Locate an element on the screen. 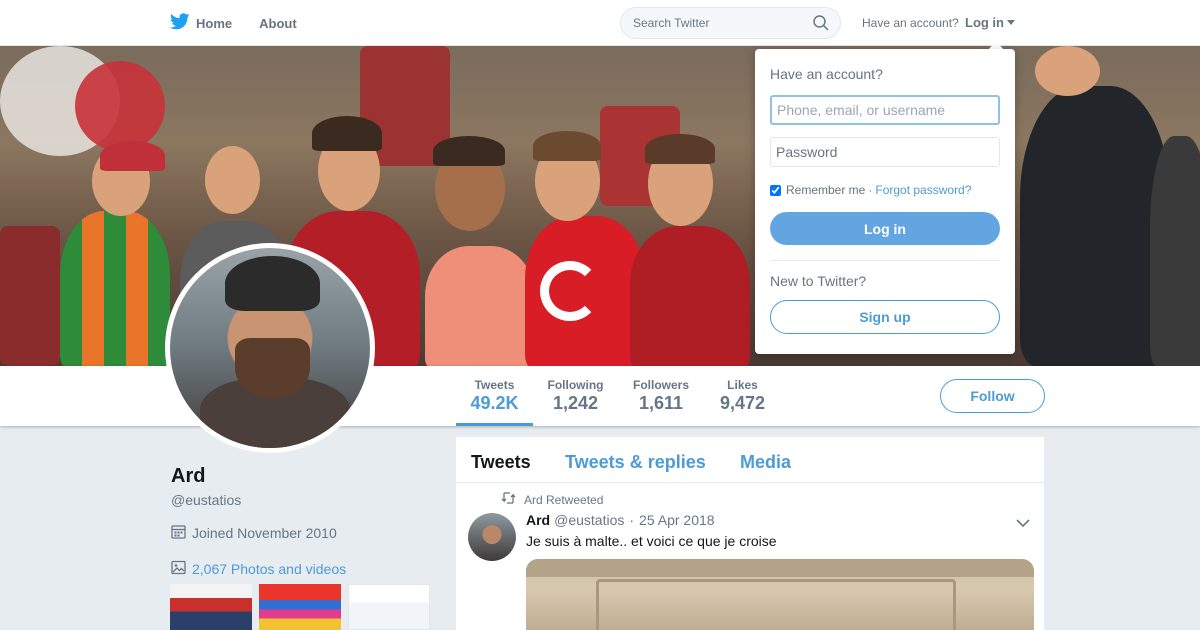  stat-label: Likes is located at coordinates (742, 385).